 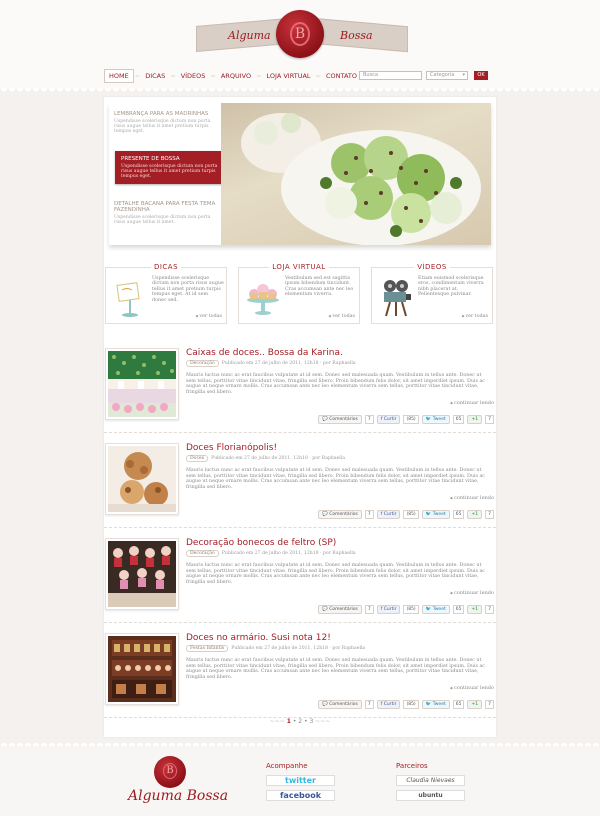 I want to click on post-title: Doces Florianópolis!, so click(x=231, y=448).